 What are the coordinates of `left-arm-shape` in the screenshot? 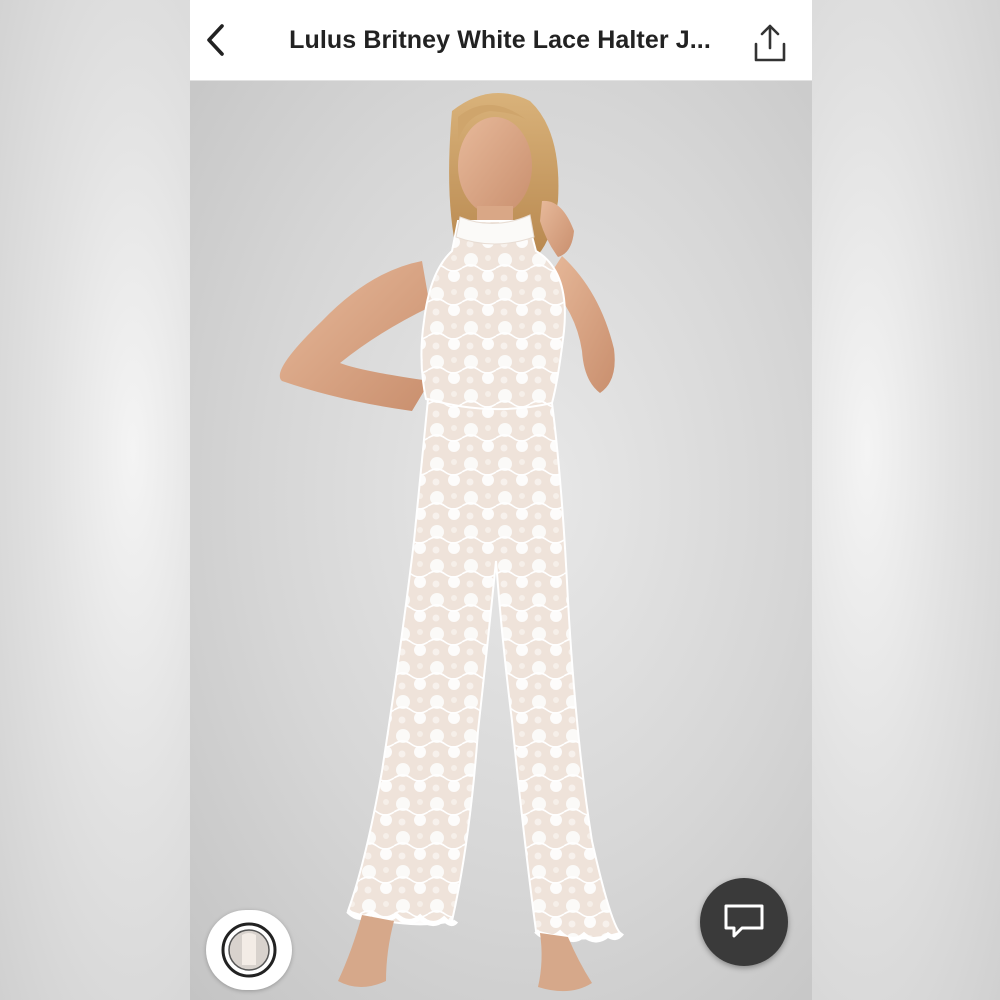 It's located at (354, 336).